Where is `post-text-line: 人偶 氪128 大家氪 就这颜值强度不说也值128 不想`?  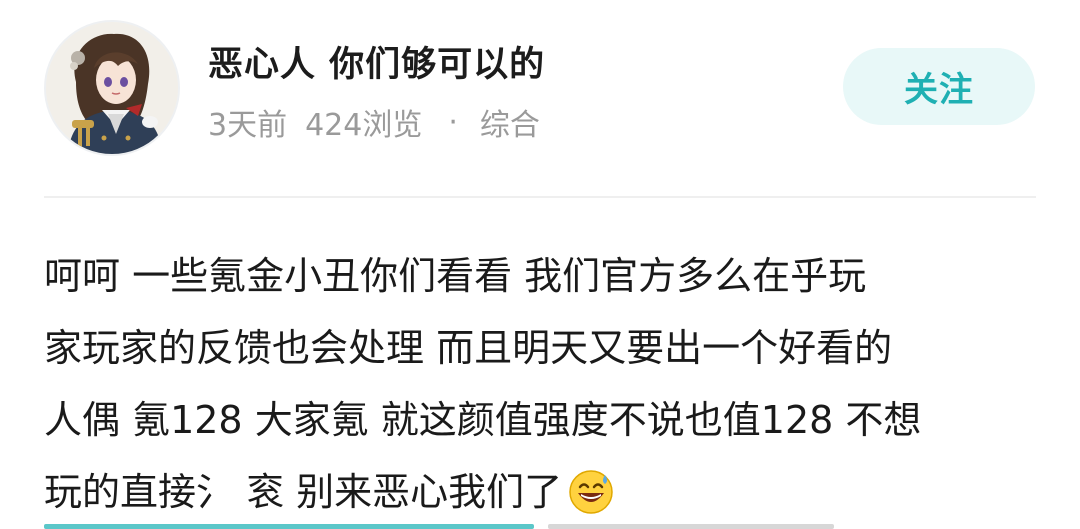 post-text-line: 人偶 氪128 大家氪 就这颜值强度不说也值128 不想 is located at coordinates (483, 420).